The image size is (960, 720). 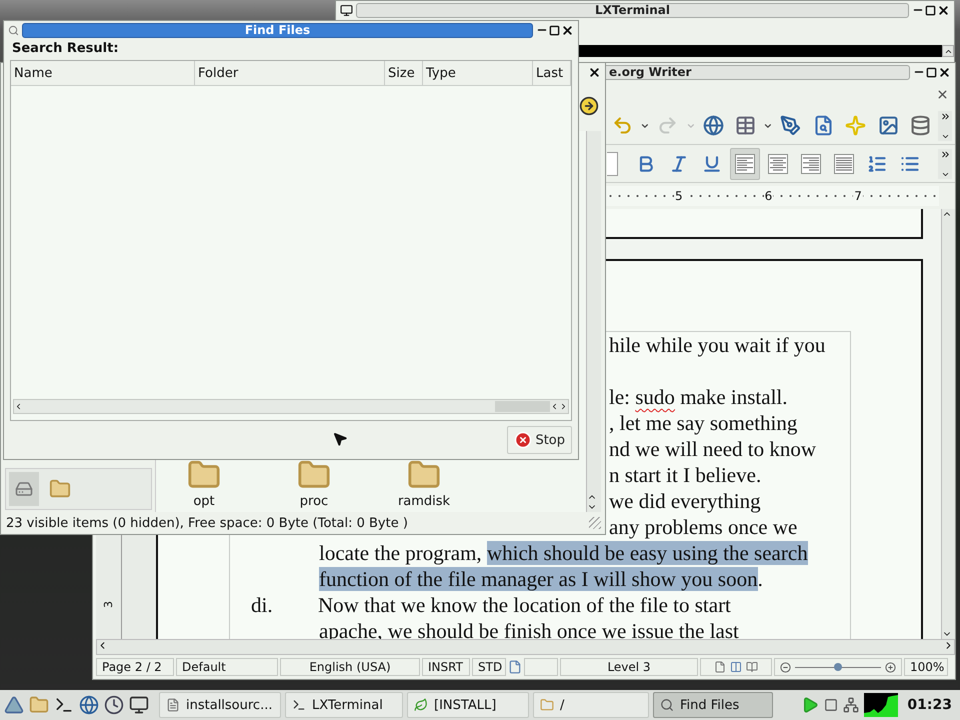 I want to click on zoom-in-icon, so click(x=890, y=667).